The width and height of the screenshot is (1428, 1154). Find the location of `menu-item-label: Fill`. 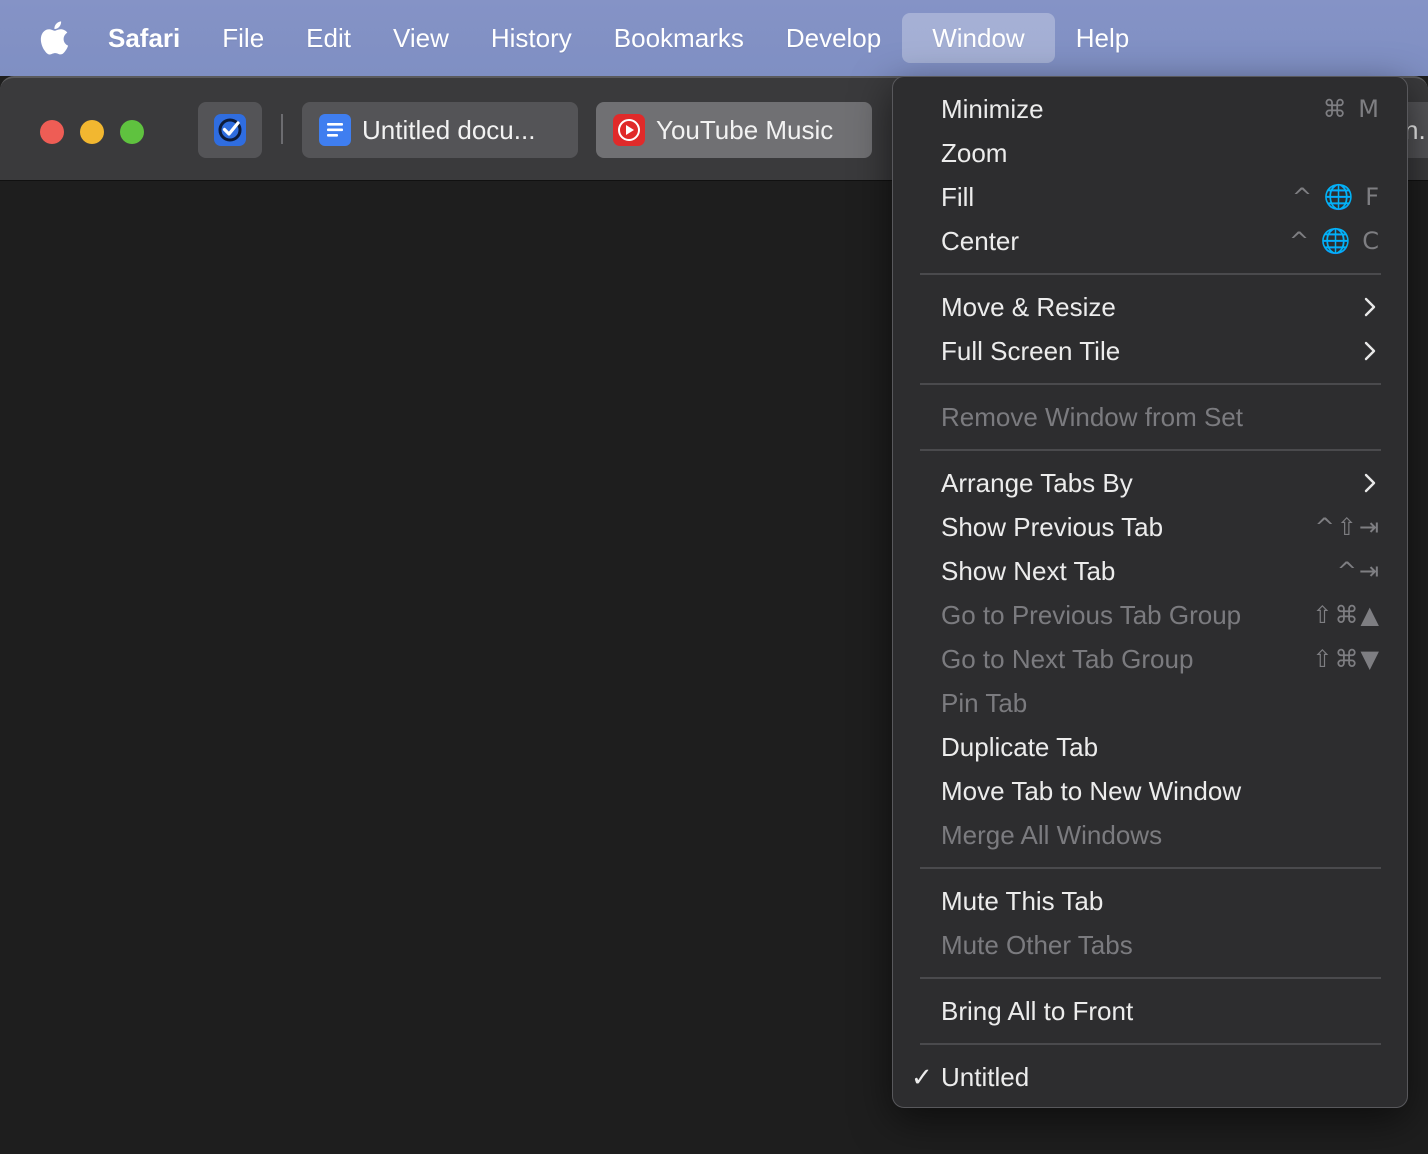

menu-item-label: Fill is located at coordinates (958, 196).